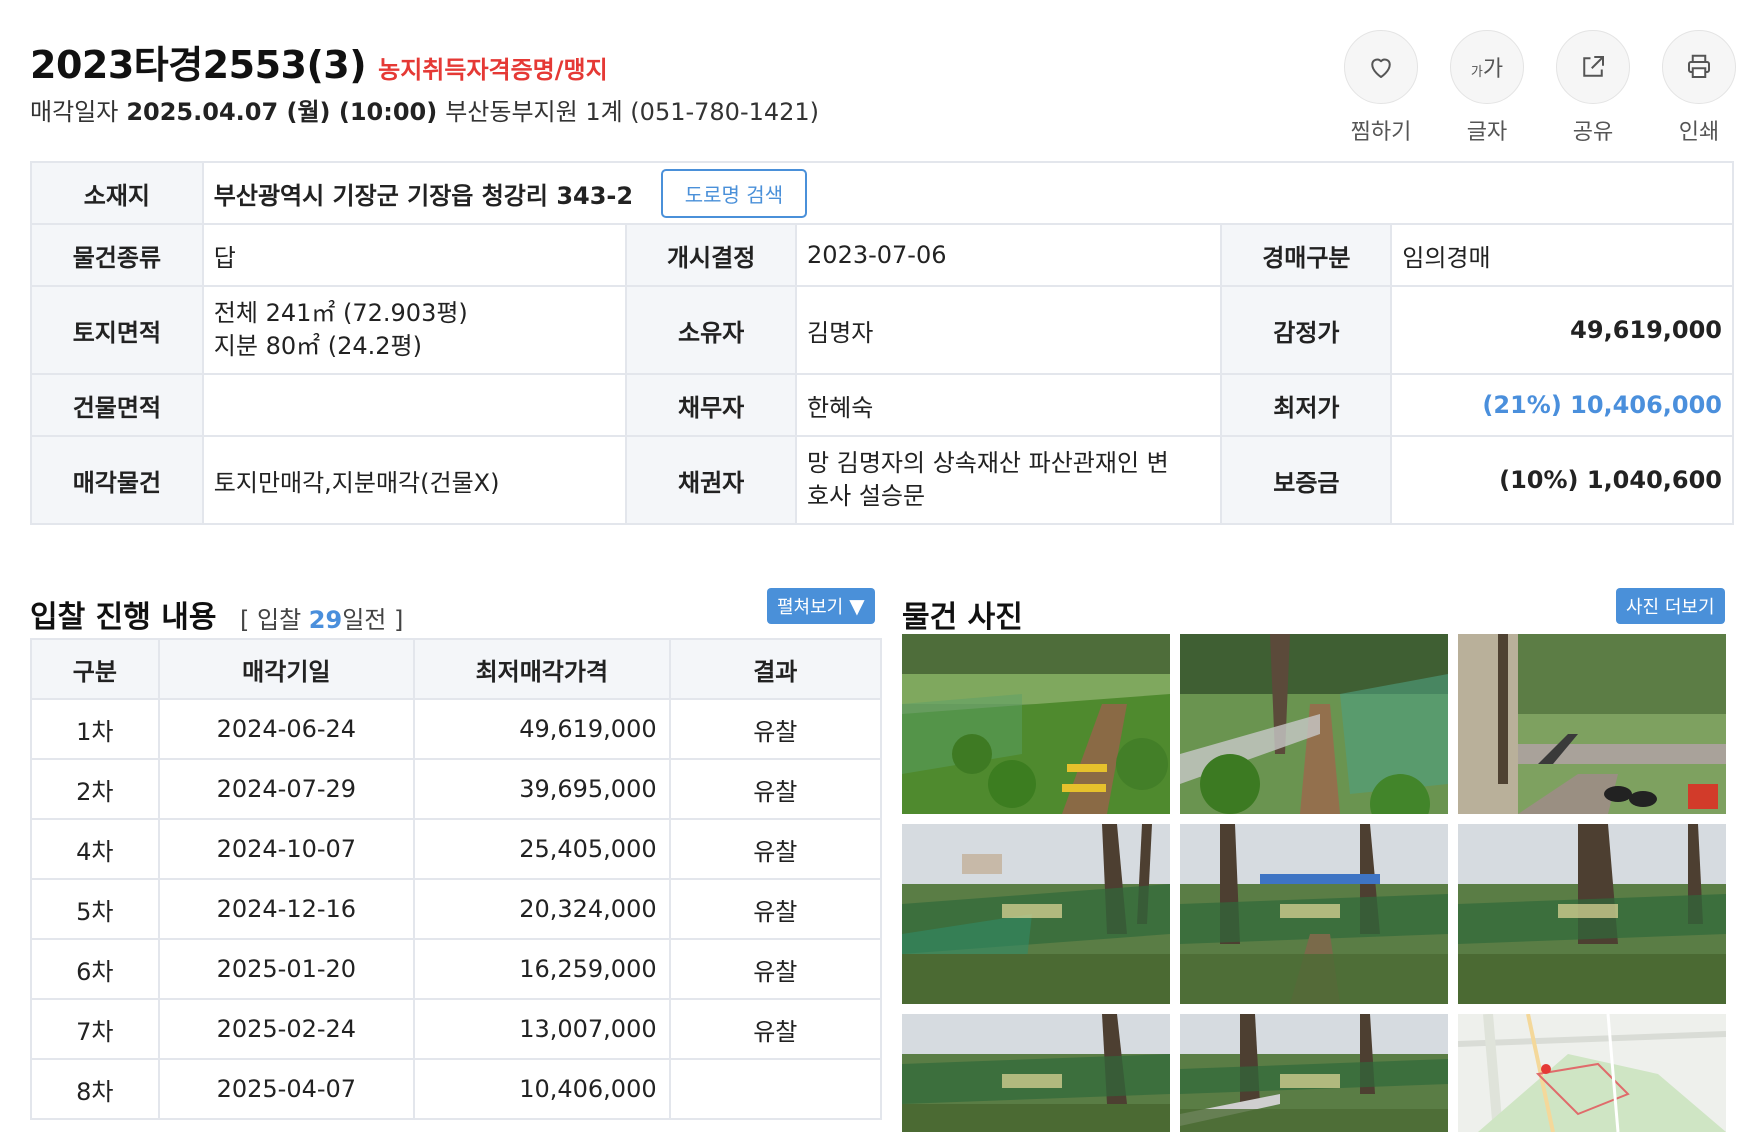 The height and width of the screenshot is (1144, 1762). I want to click on land-area-value: 전체 241㎡ (72.903평) 지분 80㎡ (24.2평), so click(414, 330).